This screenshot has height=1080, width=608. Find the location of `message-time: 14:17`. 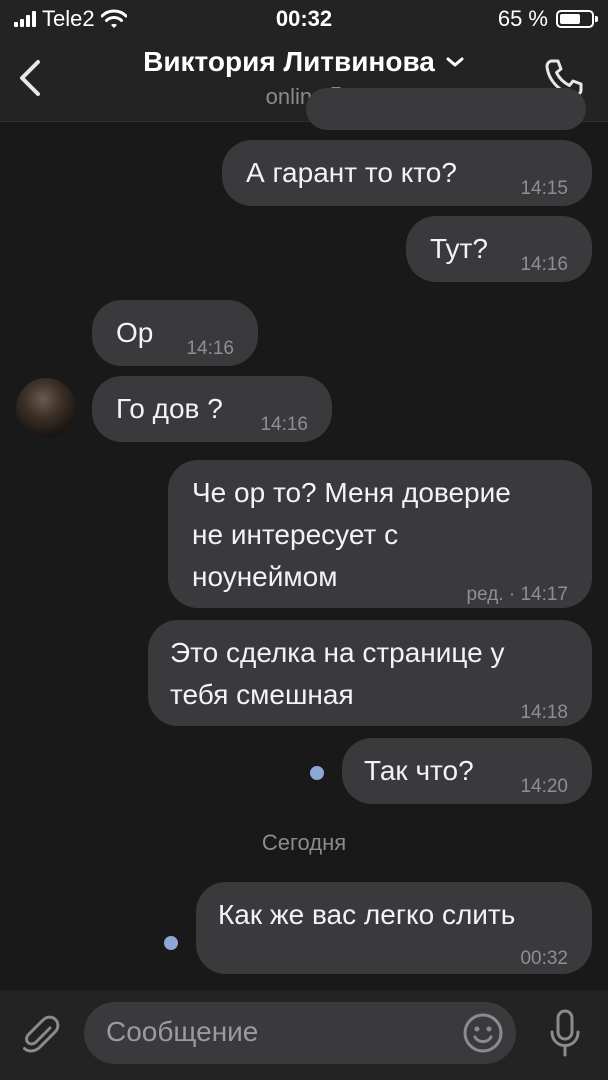

message-time: 14:17 is located at coordinates (544, 594).